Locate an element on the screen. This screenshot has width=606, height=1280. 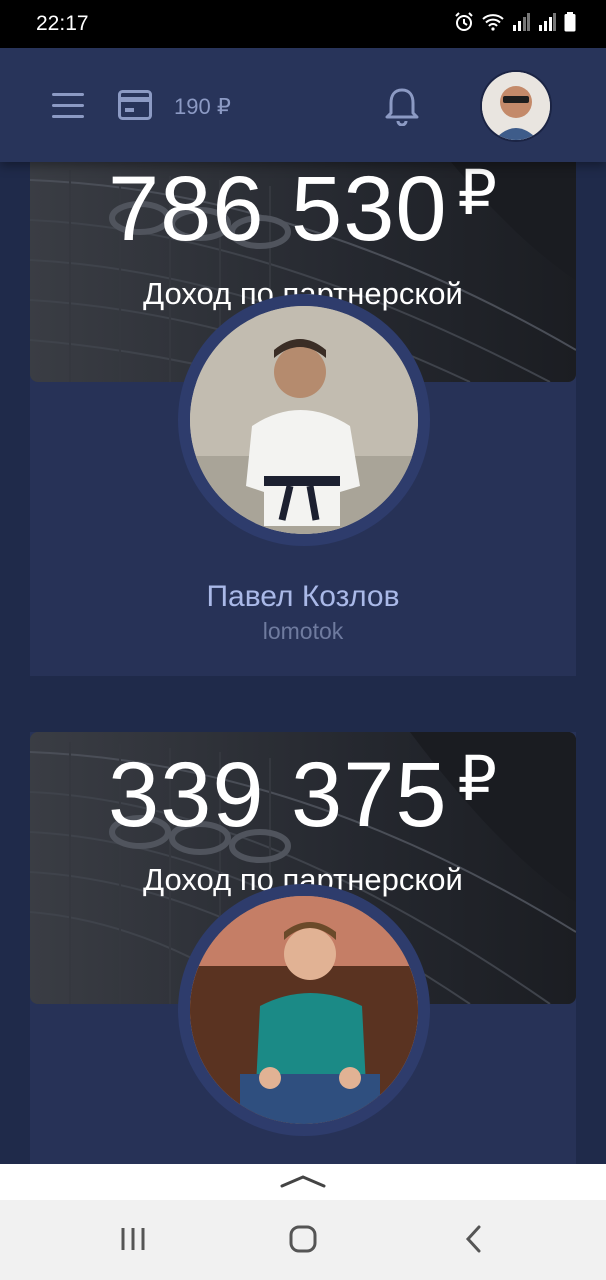
status-time: 22:17 is located at coordinates (62, 23).